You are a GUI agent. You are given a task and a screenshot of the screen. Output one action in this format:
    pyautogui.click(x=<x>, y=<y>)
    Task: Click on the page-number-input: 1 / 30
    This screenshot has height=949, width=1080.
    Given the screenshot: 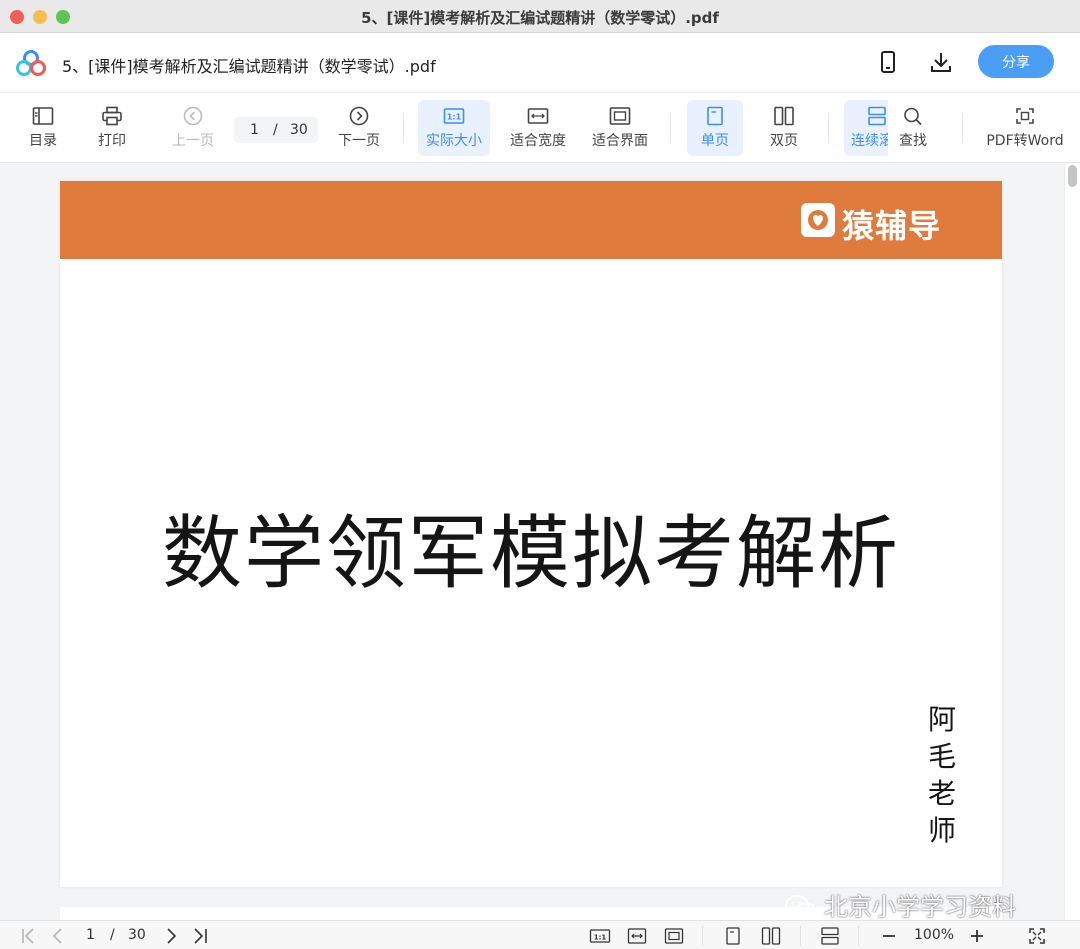 What is the action you would take?
    pyautogui.click(x=276, y=130)
    